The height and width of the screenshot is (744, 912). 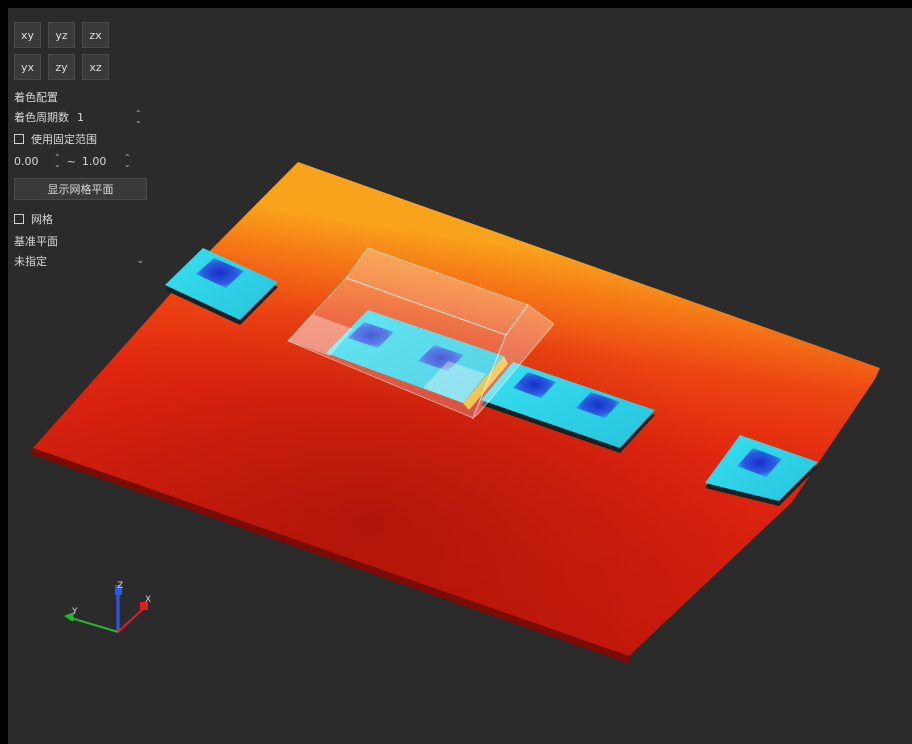 What do you see at coordinates (34, 161) in the screenshot?
I see `range-min-input: 0.00` at bounding box center [34, 161].